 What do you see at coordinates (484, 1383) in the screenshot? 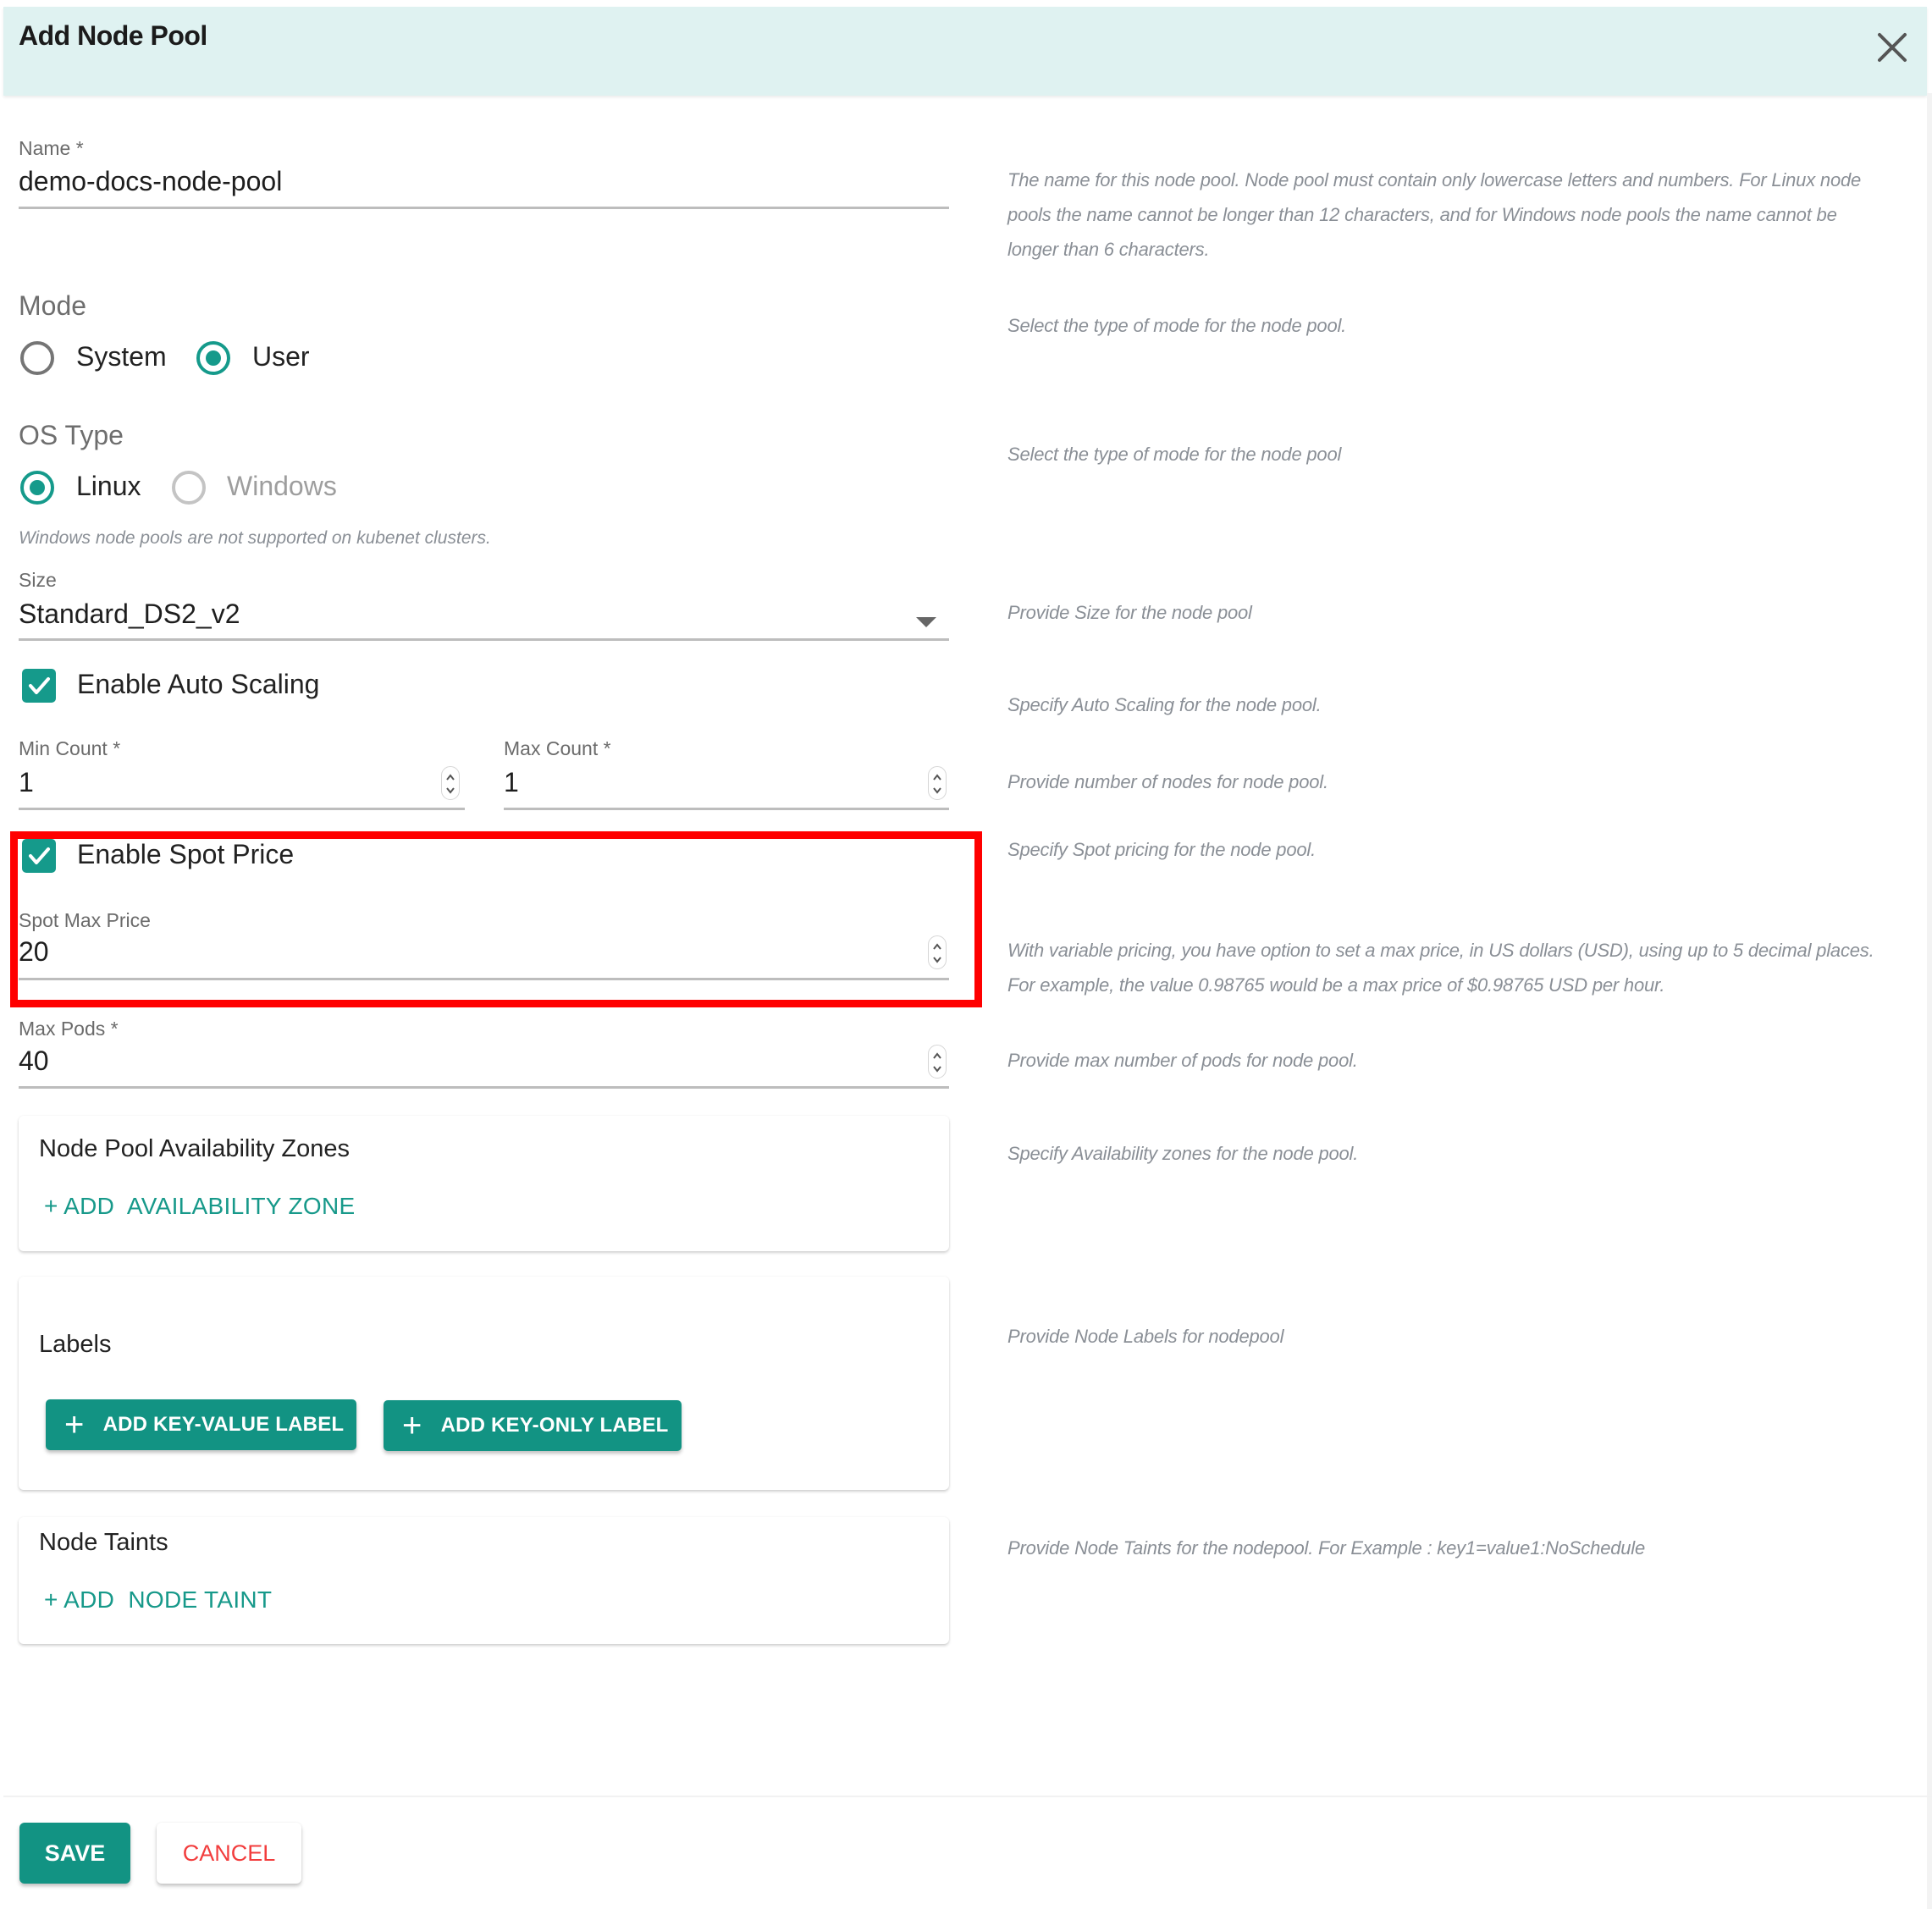
I see `labels-card` at bounding box center [484, 1383].